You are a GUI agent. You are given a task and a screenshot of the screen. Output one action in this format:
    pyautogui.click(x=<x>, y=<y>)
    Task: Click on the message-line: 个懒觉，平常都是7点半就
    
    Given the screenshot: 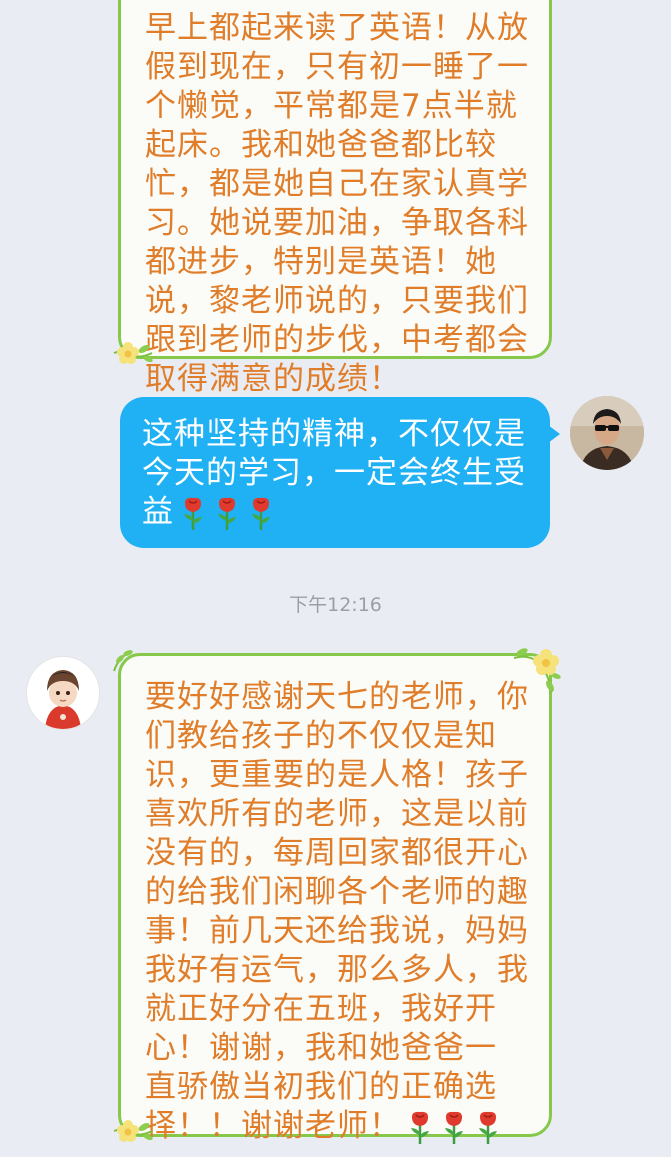 What is the action you would take?
    pyautogui.click(x=331, y=106)
    